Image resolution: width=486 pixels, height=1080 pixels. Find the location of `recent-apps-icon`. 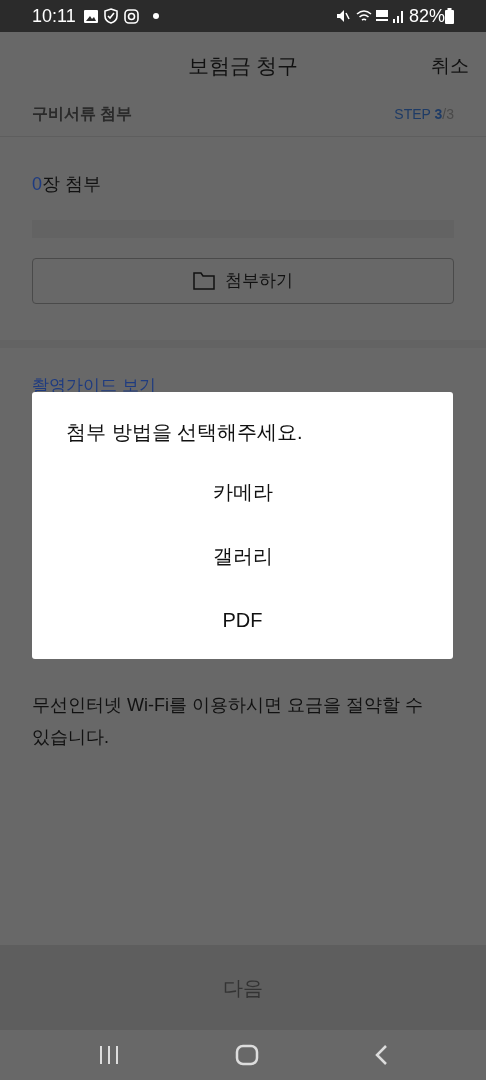

recent-apps-icon is located at coordinates (108, 1055).